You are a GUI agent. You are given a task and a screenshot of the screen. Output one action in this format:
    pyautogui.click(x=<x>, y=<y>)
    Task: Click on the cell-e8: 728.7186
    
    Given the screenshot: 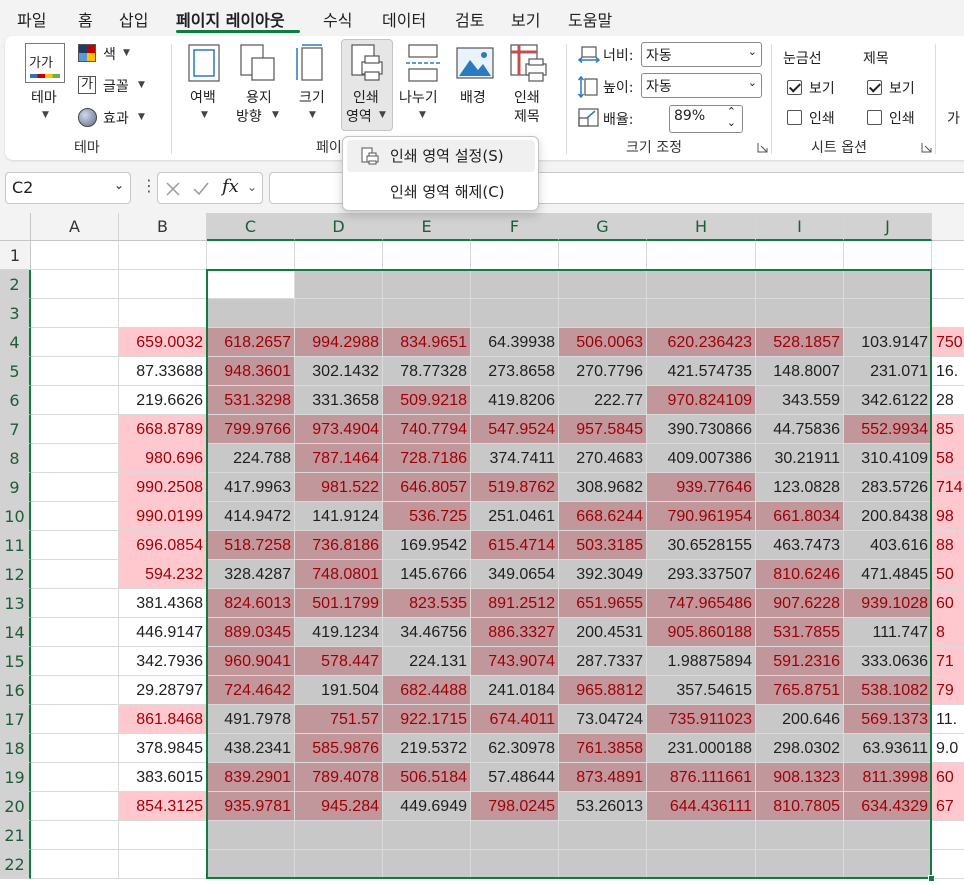 What is the action you would take?
    pyautogui.click(x=427, y=458)
    